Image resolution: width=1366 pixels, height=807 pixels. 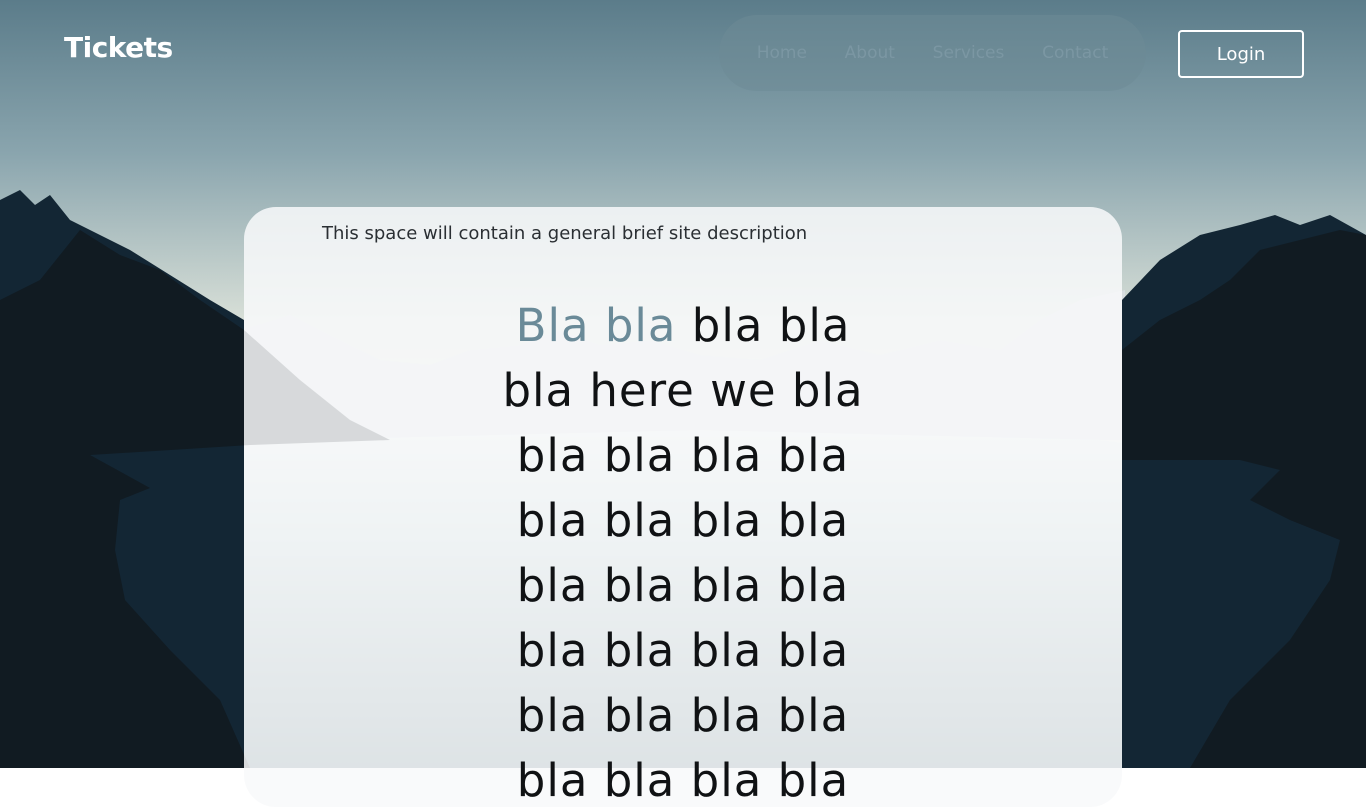 What do you see at coordinates (1075, 53) in the screenshot?
I see `nav-item-contact: Contact` at bounding box center [1075, 53].